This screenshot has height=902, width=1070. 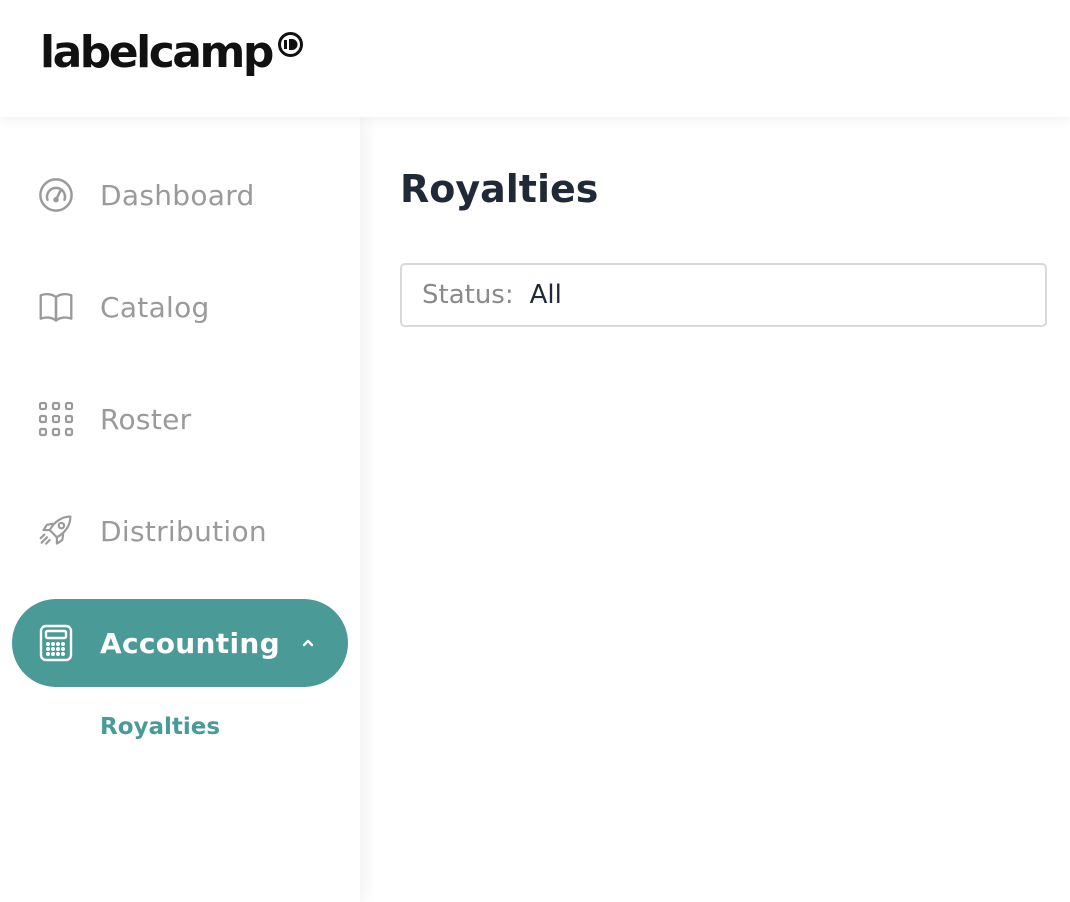 I want to click on sidebar-subitem-royalties: Royalties, so click(x=160, y=727).